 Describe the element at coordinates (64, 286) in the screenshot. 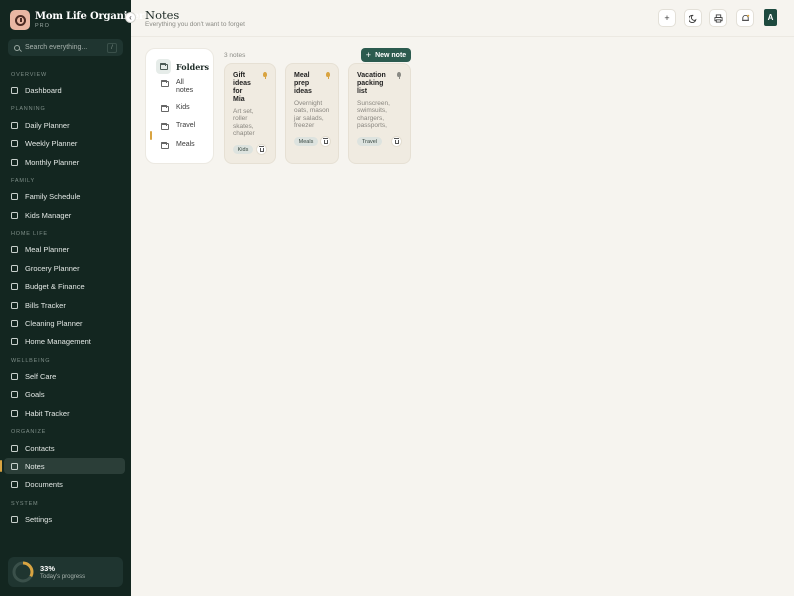

I see `nav-item-budget-finance: Budget & Finance` at that location.